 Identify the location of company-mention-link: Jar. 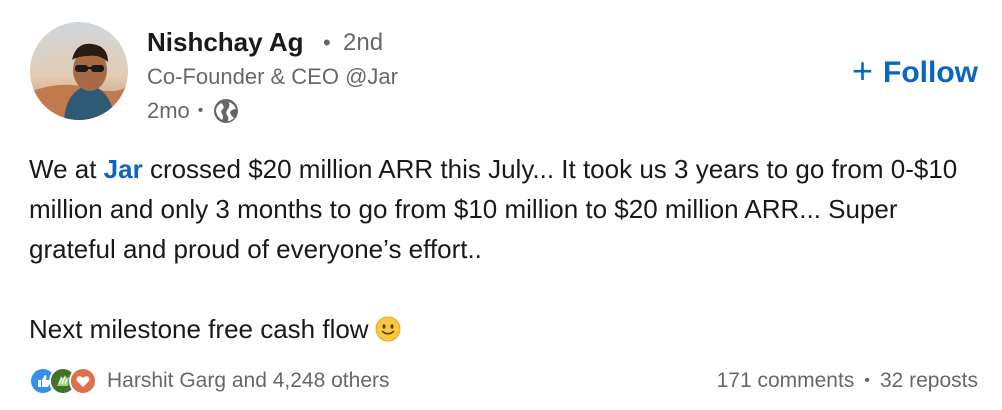
(123, 169).